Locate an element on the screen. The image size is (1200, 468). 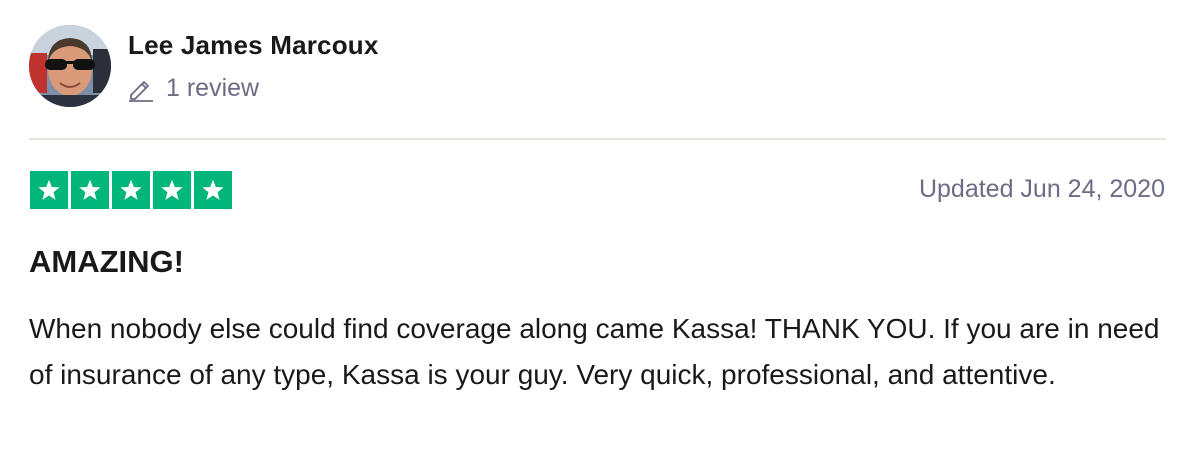
pencil-icon is located at coordinates (141, 89).